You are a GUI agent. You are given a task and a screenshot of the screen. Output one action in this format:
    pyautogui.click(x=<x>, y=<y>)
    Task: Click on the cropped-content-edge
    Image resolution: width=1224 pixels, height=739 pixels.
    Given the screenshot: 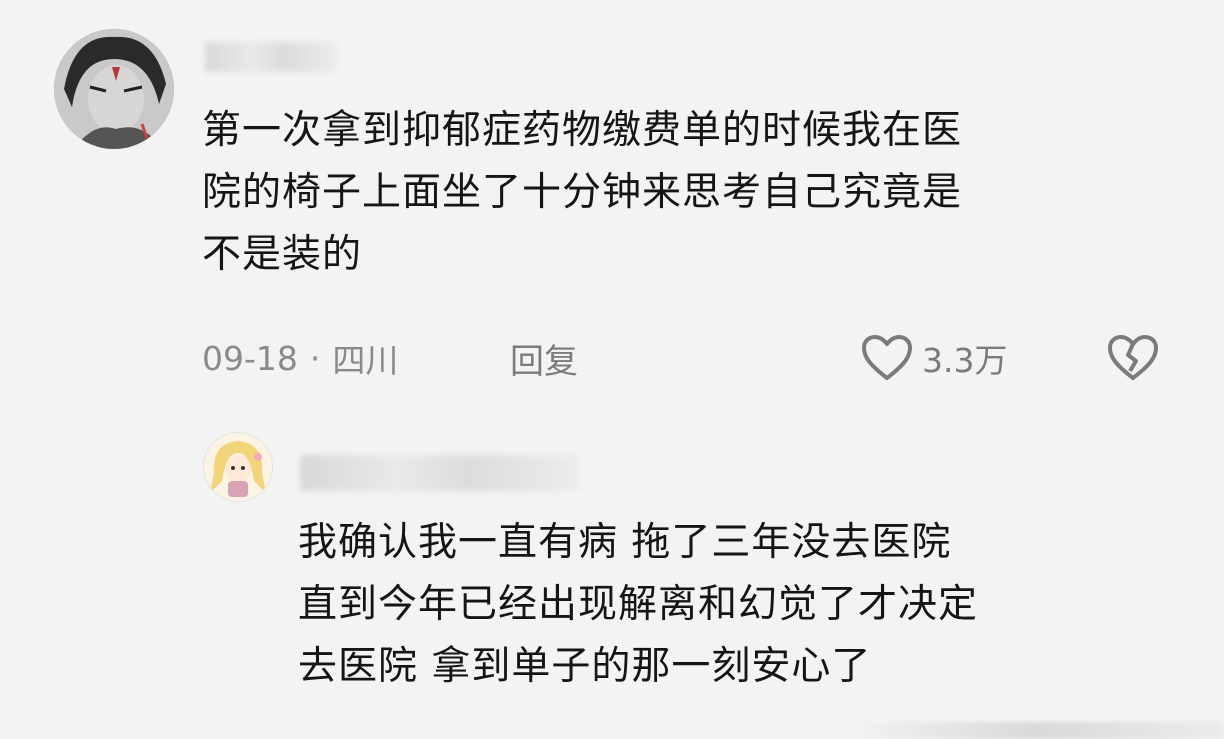 What is the action you would take?
    pyautogui.click(x=1037, y=730)
    